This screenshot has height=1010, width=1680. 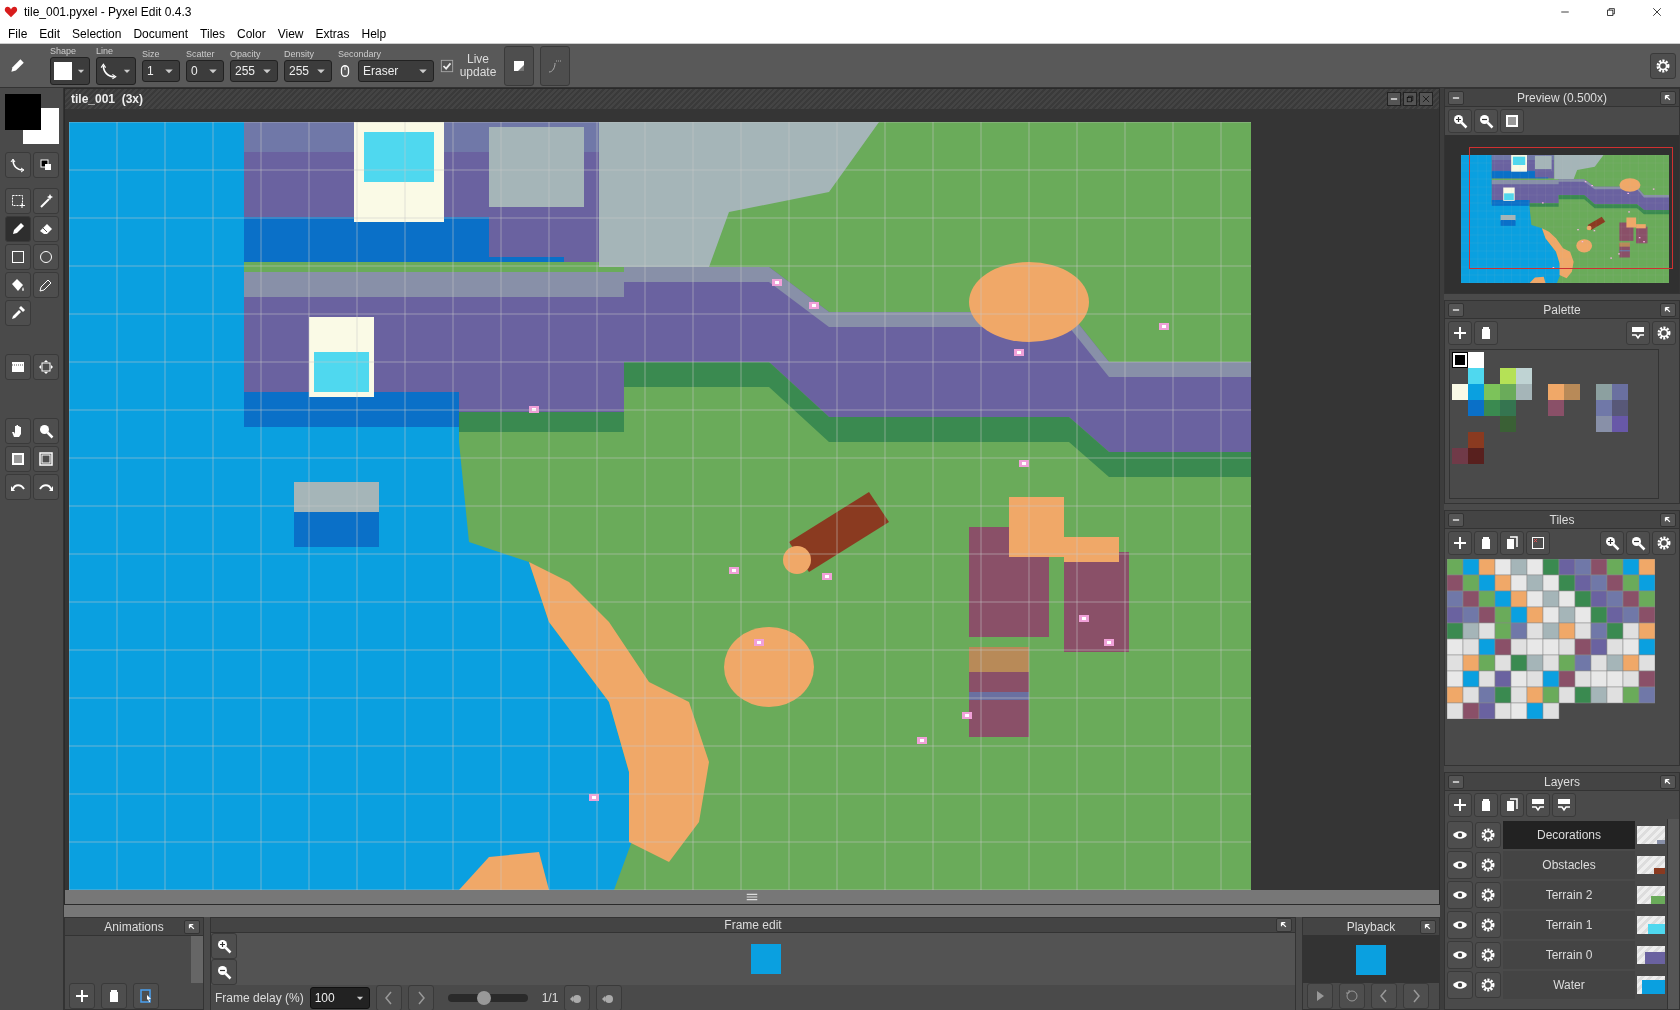 I want to click on merge-button, so click(x=1538, y=805).